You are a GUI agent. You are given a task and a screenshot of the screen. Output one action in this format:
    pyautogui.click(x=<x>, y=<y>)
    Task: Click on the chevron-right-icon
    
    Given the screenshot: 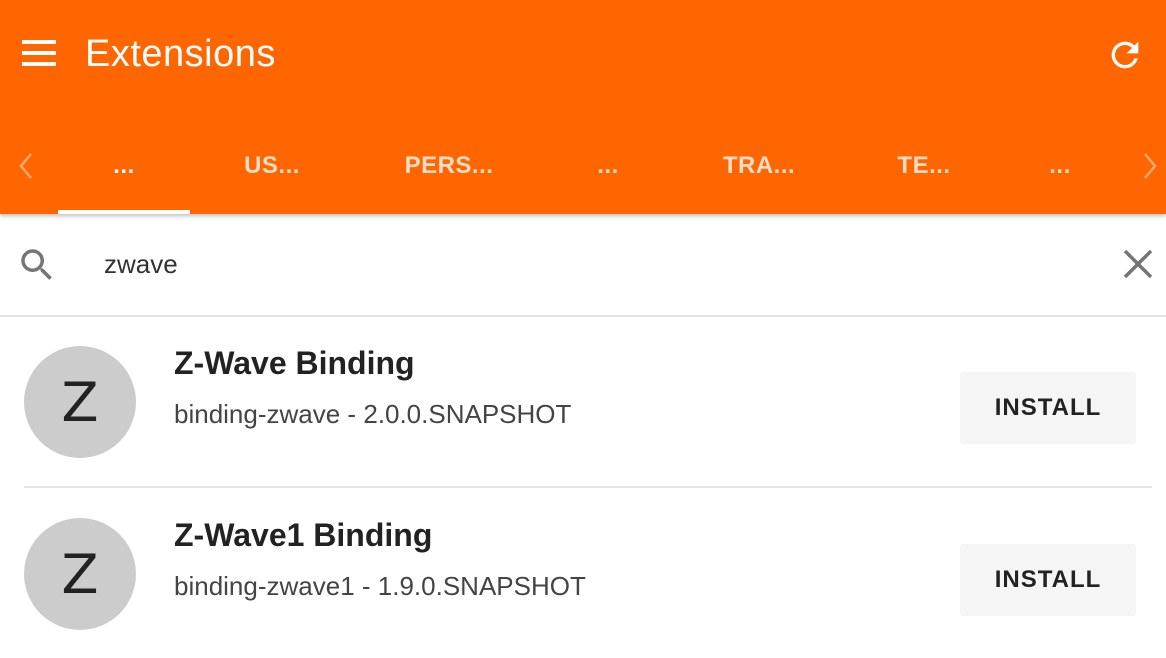 What is the action you would take?
    pyautogui.click(x=1150, y=166)
    